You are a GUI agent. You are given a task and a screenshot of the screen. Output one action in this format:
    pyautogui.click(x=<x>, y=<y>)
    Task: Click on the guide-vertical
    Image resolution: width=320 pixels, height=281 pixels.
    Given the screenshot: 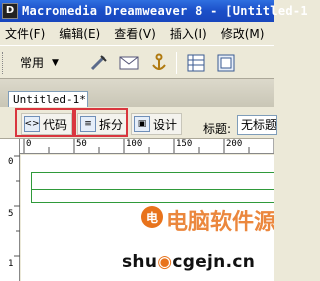 What is the action you would take?
    pyautogui.click(x=31, y=187)
    